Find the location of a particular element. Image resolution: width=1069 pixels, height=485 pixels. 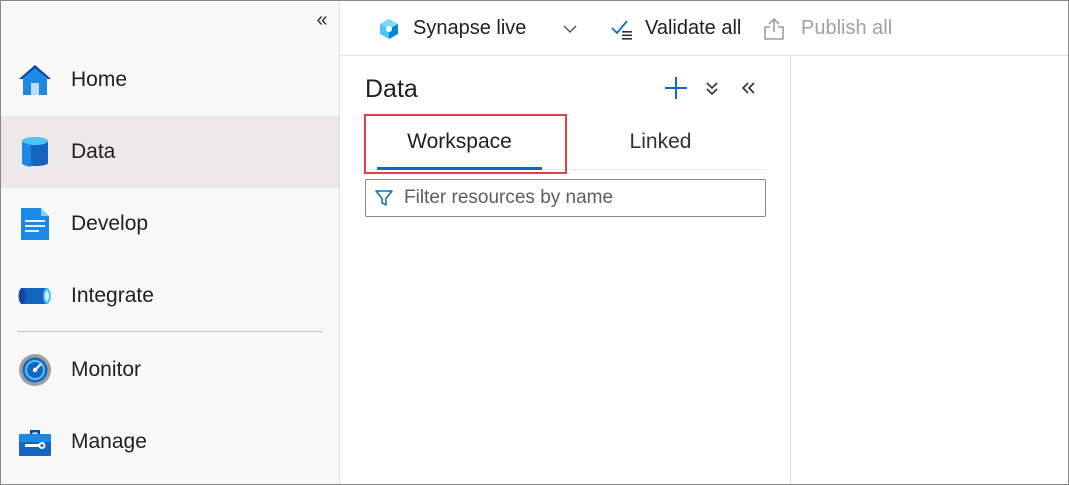

tab-selected-indicator is located at coordinates (459, 168).